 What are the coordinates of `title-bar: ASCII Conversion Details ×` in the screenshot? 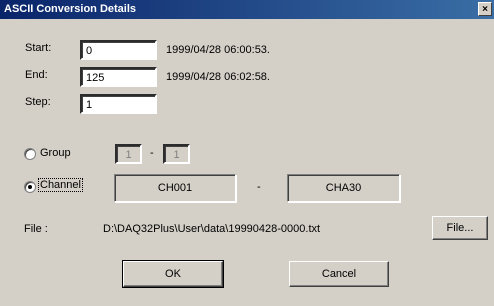 It's located at (247, 9).